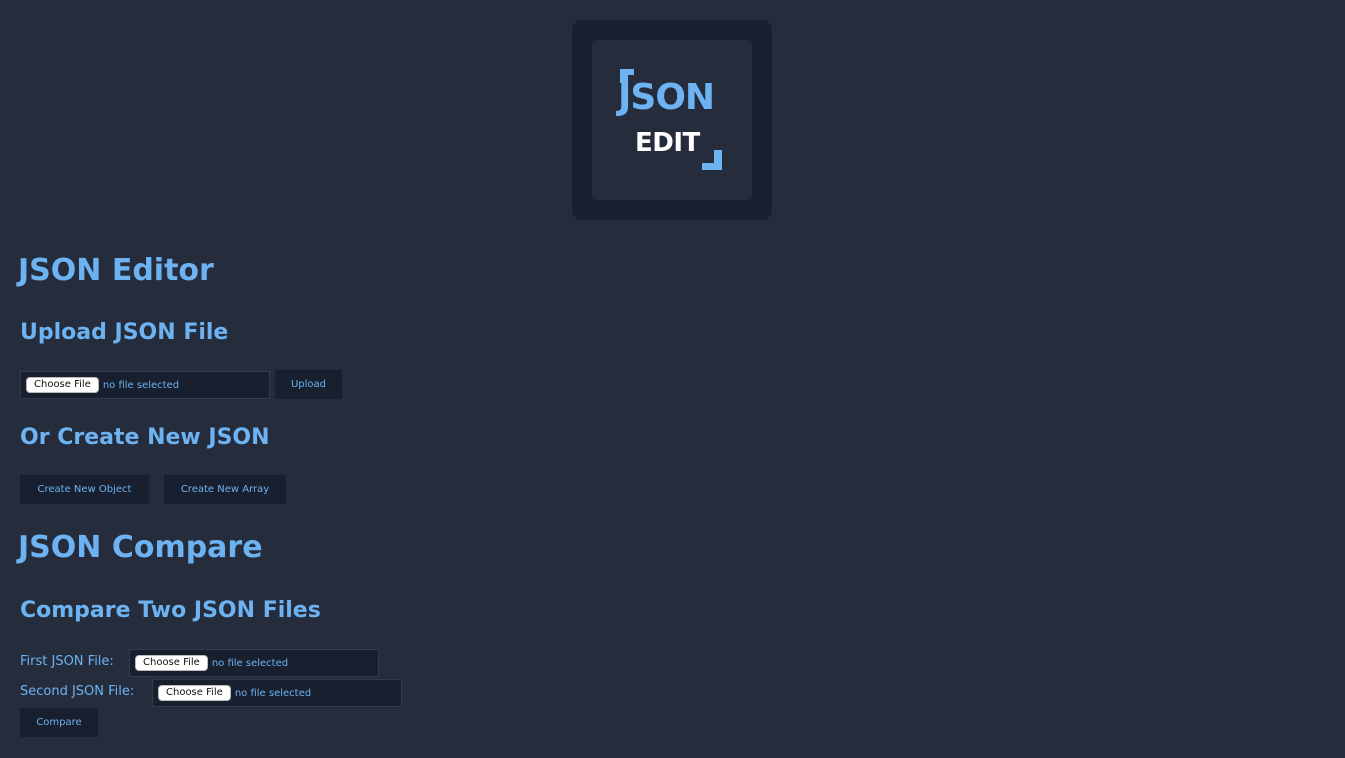  I want to click on upload-choose-file-button: Choose File, so click(62, 385).